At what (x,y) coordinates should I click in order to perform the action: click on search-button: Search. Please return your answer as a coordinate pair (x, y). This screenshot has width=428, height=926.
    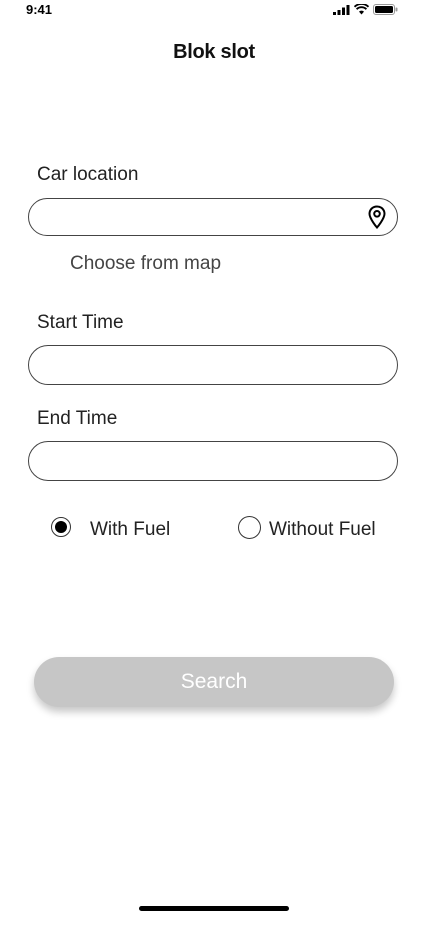
    Looking at the image, I should click on (214, 682).